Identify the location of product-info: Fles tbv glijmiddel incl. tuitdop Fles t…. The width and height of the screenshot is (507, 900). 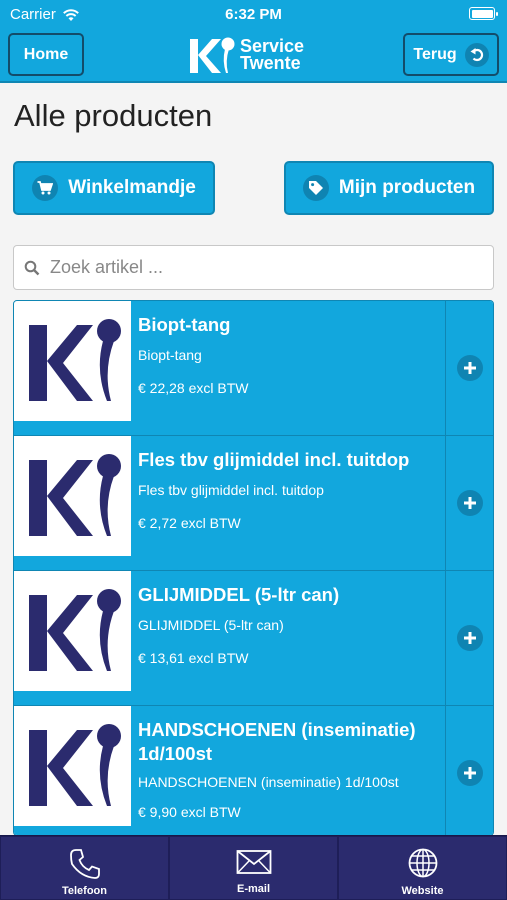
(288, 503).